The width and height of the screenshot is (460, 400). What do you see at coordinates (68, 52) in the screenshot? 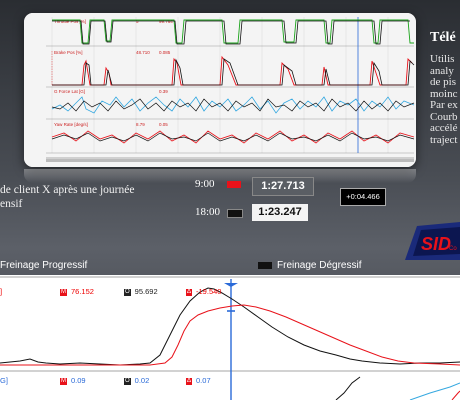
I see `channel-name: Brake Pos [%]` at bounding box center [68, 52].